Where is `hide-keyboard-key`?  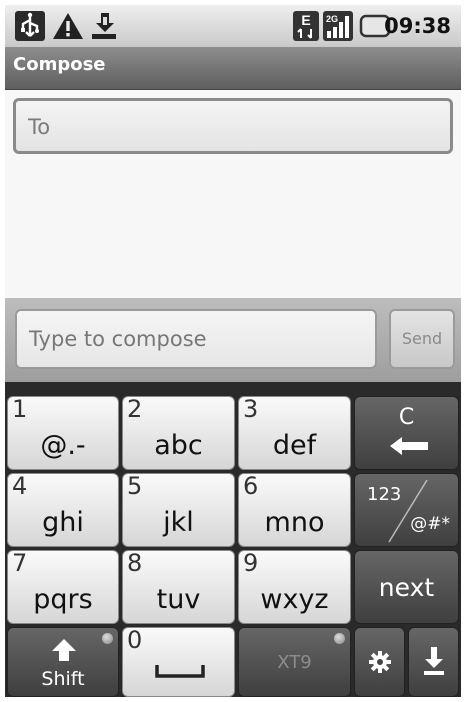 hide-keyboard-key is located at coordinates (433, 662).